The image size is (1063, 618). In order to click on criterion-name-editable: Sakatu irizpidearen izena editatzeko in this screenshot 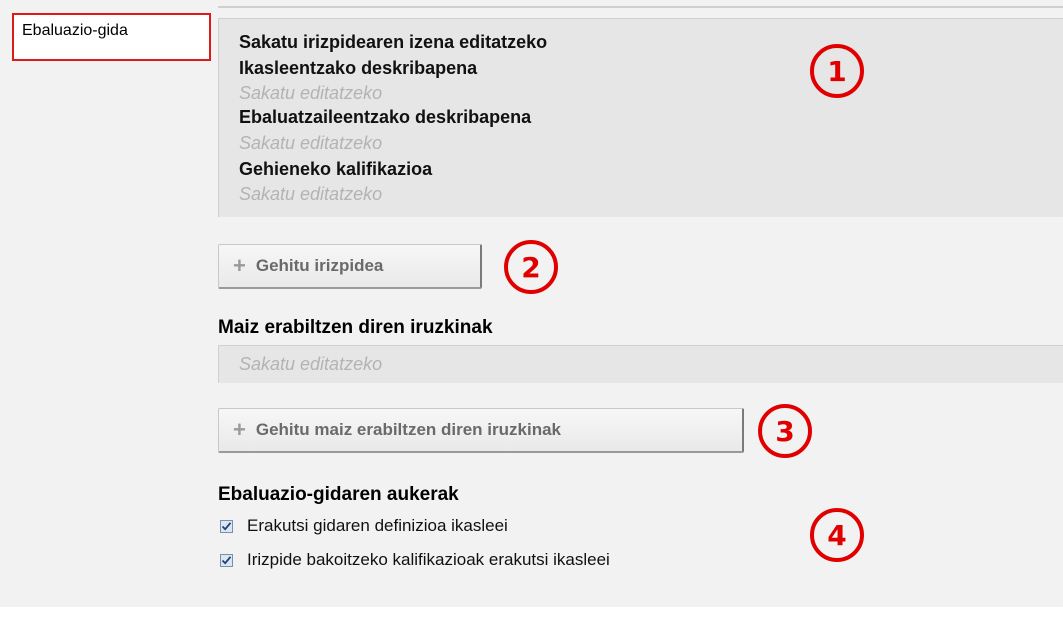, I will do `click(393, 42)`.